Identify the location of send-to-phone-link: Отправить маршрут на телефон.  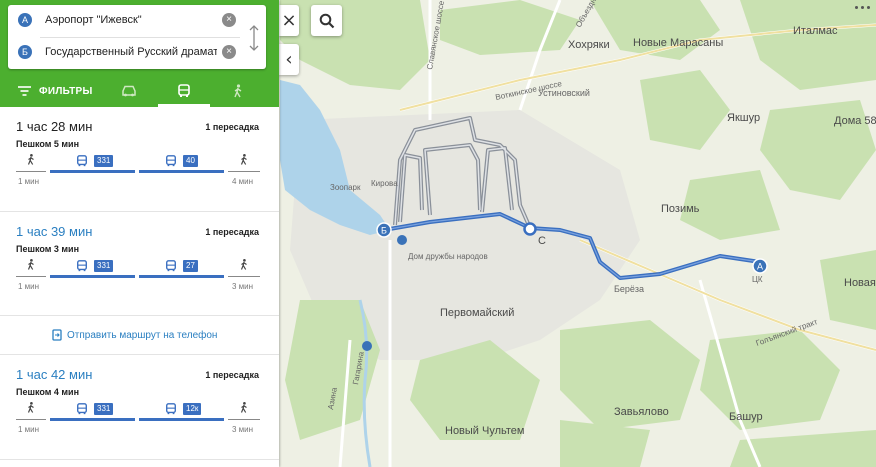
(134, 335).